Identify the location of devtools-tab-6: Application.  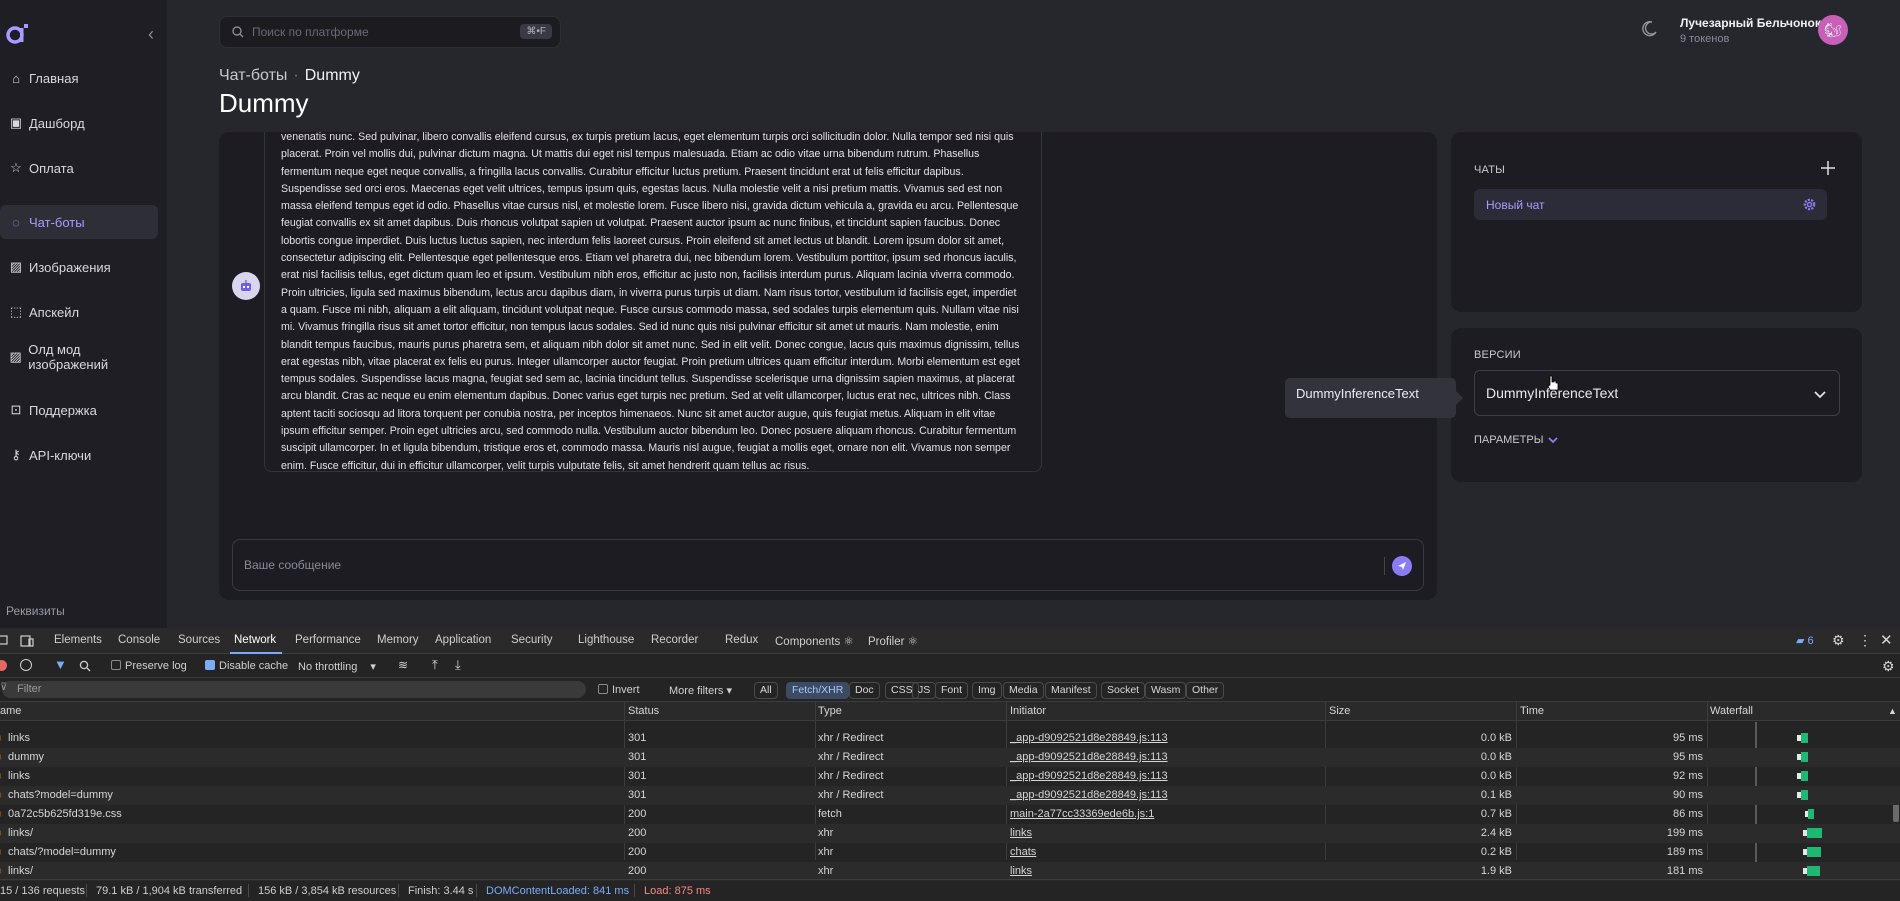
(463, 640).